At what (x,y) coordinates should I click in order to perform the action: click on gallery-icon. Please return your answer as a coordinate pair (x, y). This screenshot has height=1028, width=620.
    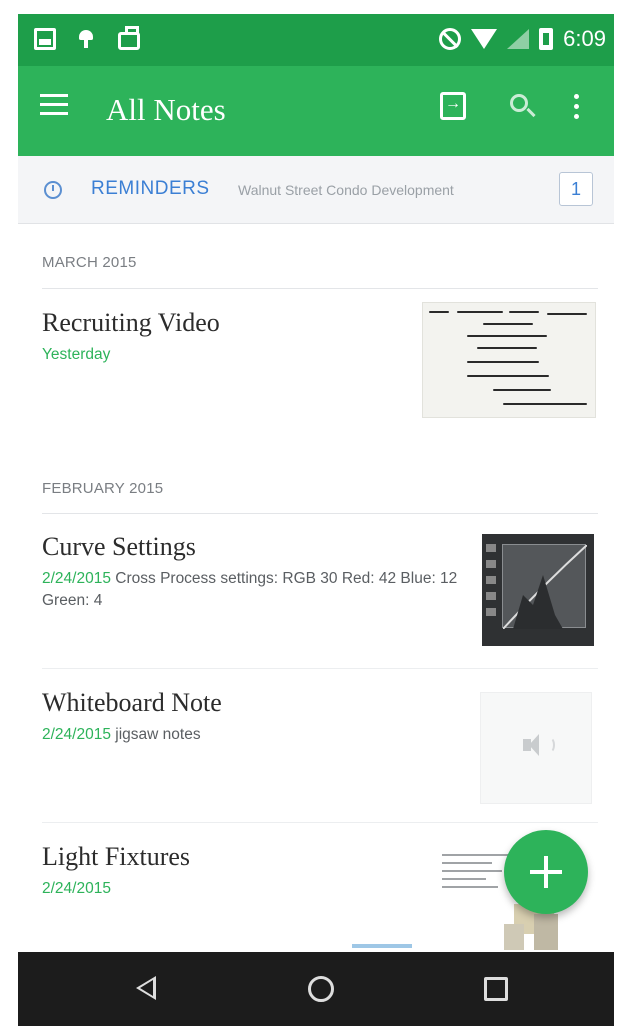
    Looking at the image, I should click on (45, 39).